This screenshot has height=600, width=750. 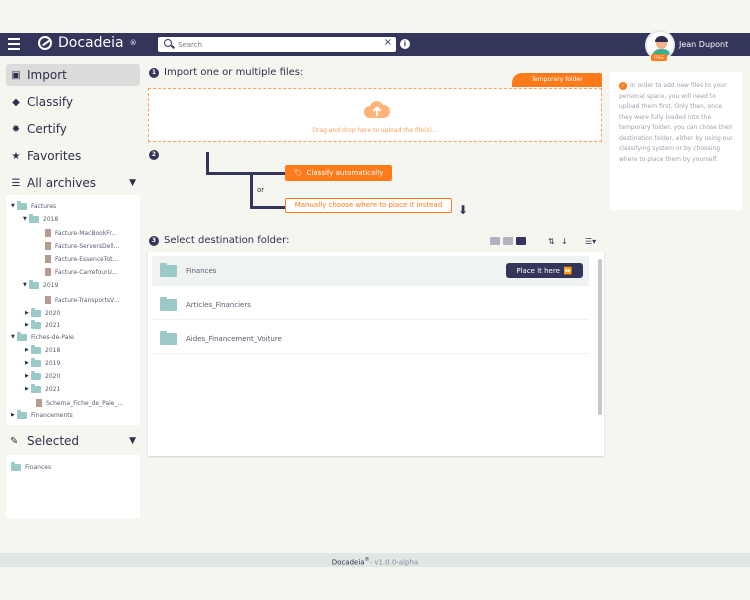 I want to click on top-navbar: Docadeia ® × i FREE Jean Dupont, so click(x=375, y=45).